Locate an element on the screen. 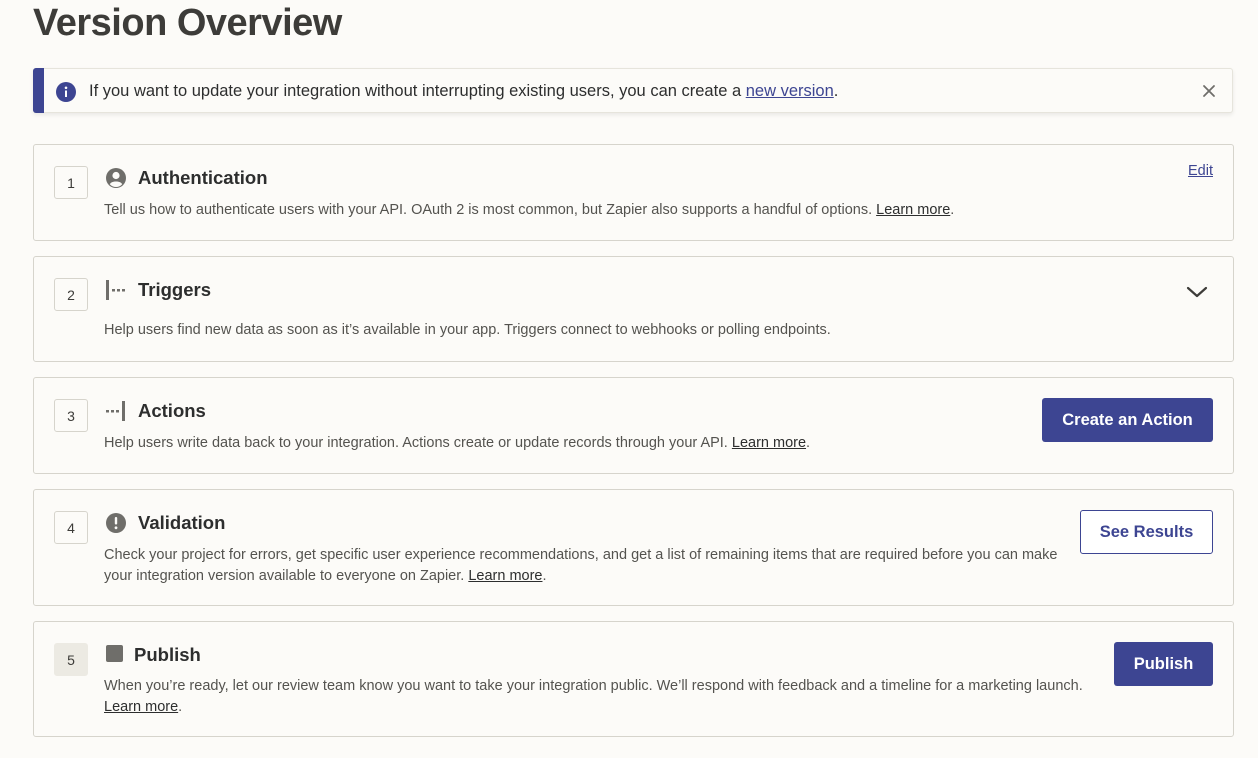  chevron-down-icon is located at coordinates (1197, 292).